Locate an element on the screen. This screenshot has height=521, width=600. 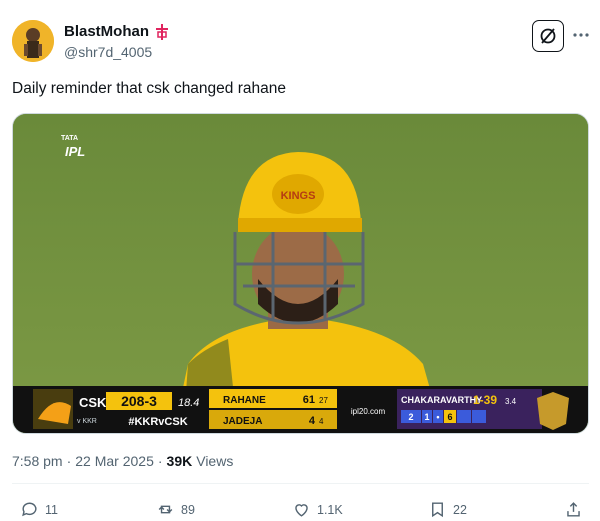
reply-icon is located at coordinates (29, 509).